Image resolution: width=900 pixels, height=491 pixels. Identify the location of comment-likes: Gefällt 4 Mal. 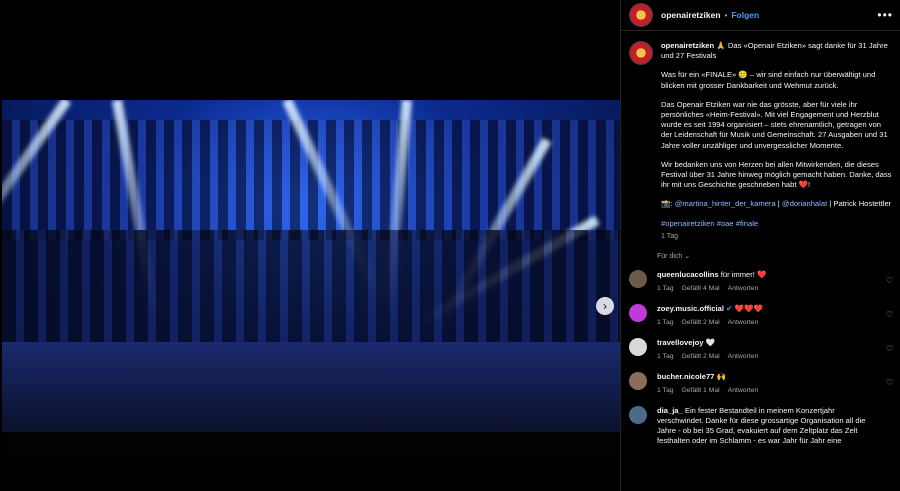
(701, 288).